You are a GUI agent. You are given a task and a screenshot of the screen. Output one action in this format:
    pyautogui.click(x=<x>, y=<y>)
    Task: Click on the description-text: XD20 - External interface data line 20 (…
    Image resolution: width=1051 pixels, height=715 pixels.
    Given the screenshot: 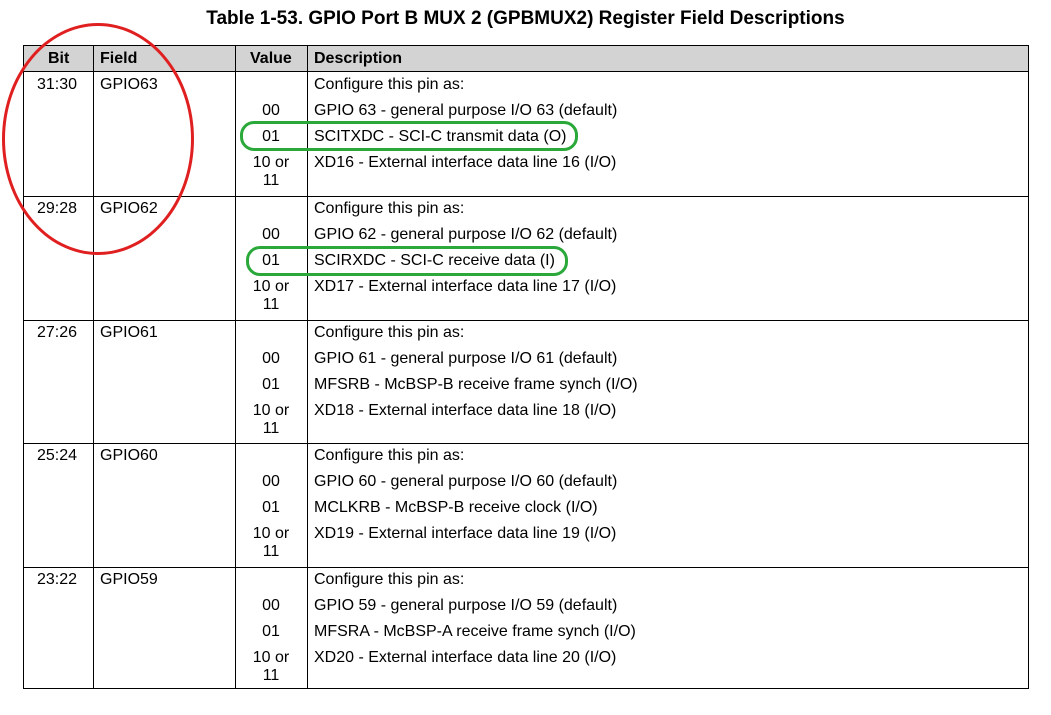 What is the action you would take?
    pyautogui.click(x=465, y=657)
    